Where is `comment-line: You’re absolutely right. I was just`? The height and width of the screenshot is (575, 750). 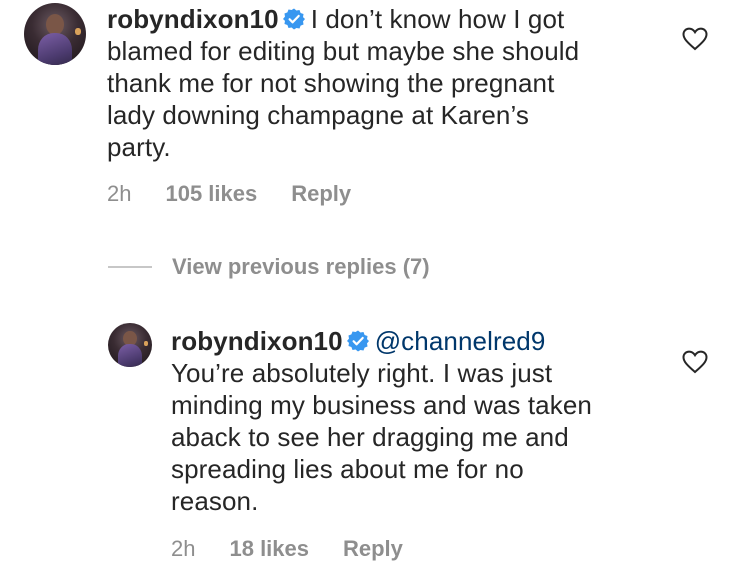 comment-line: You’re absolutely right. I was just is located at coordinates (362, 373).